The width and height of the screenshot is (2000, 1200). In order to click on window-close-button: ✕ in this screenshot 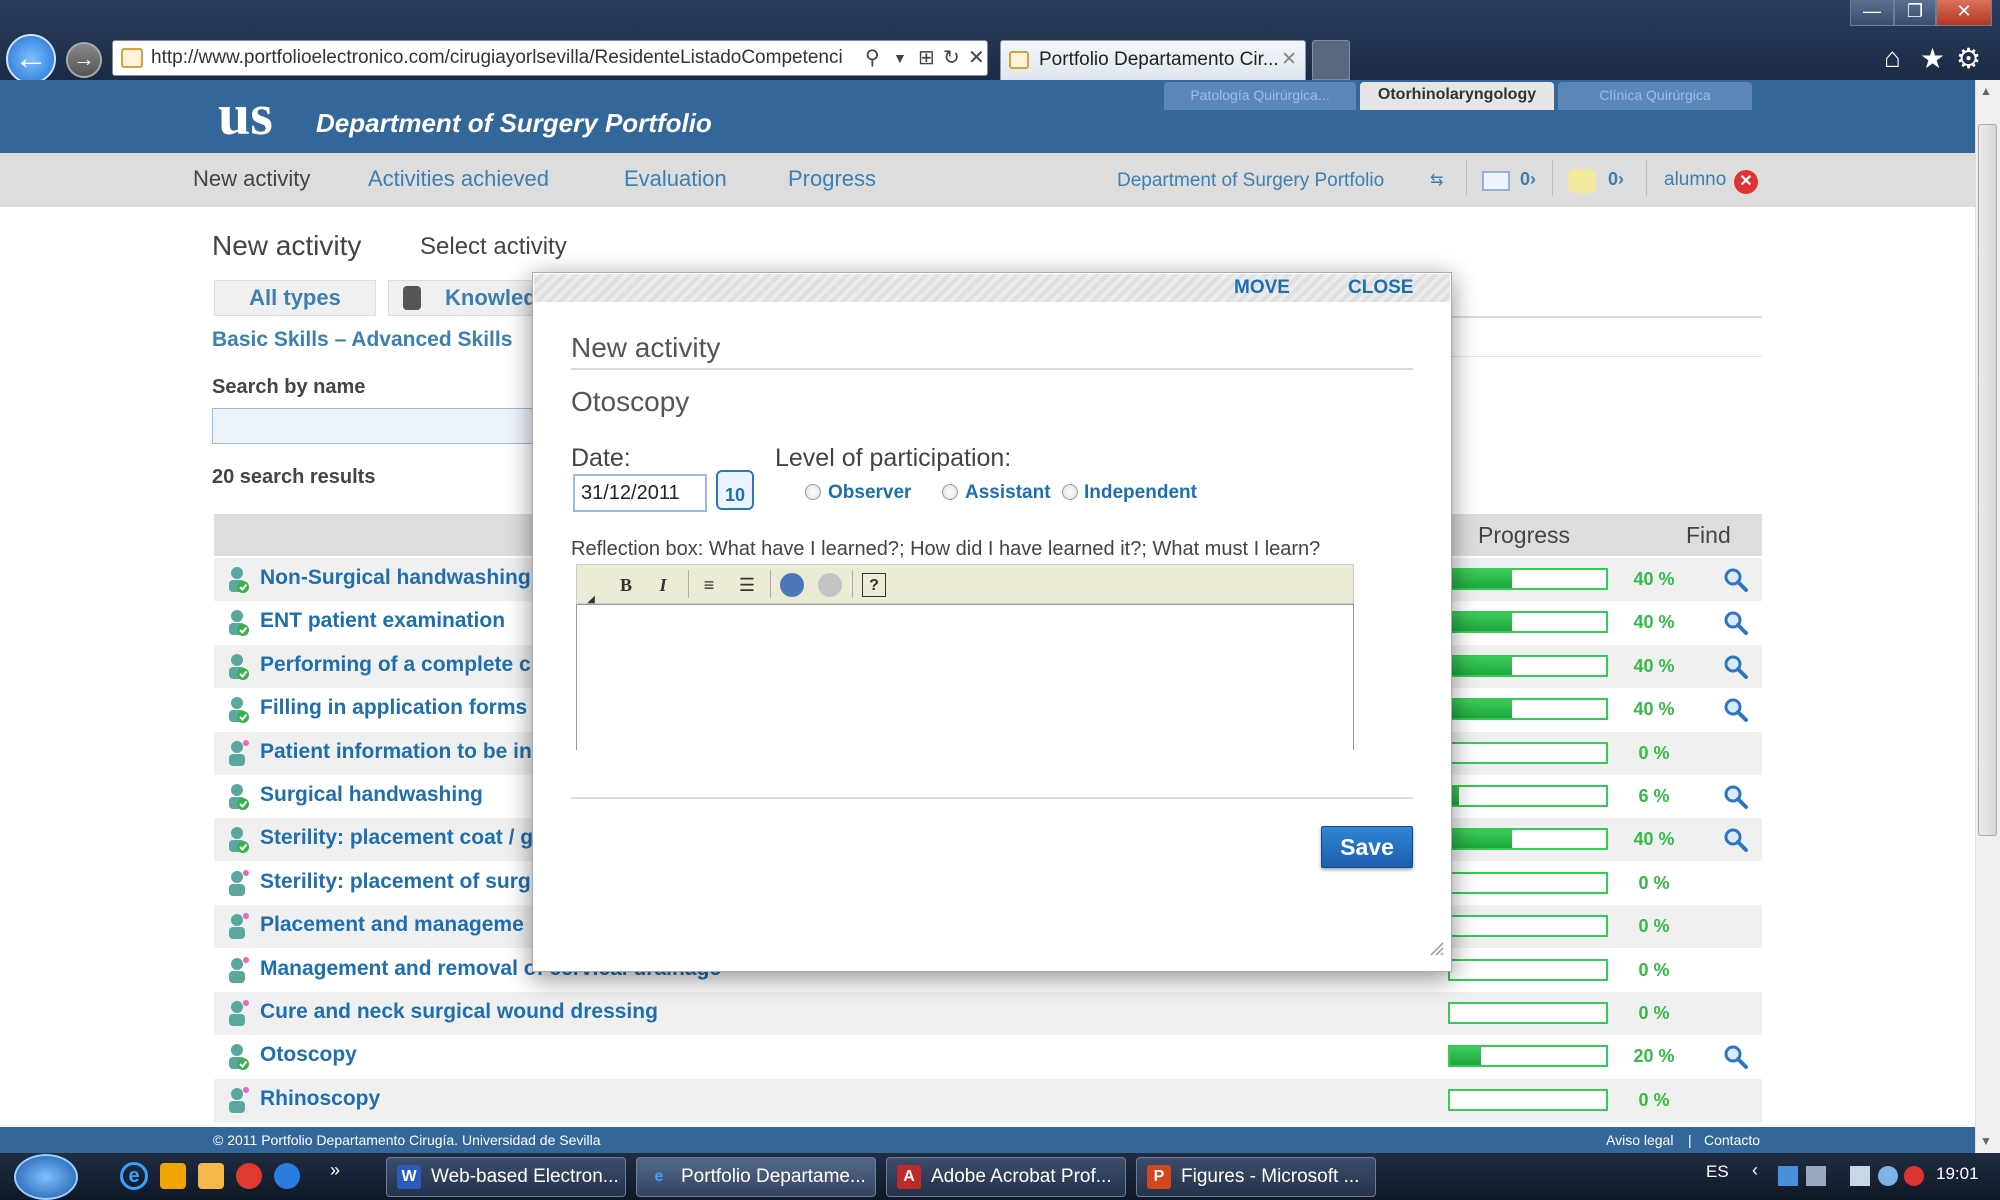, I will do `click(1964, 13)`.